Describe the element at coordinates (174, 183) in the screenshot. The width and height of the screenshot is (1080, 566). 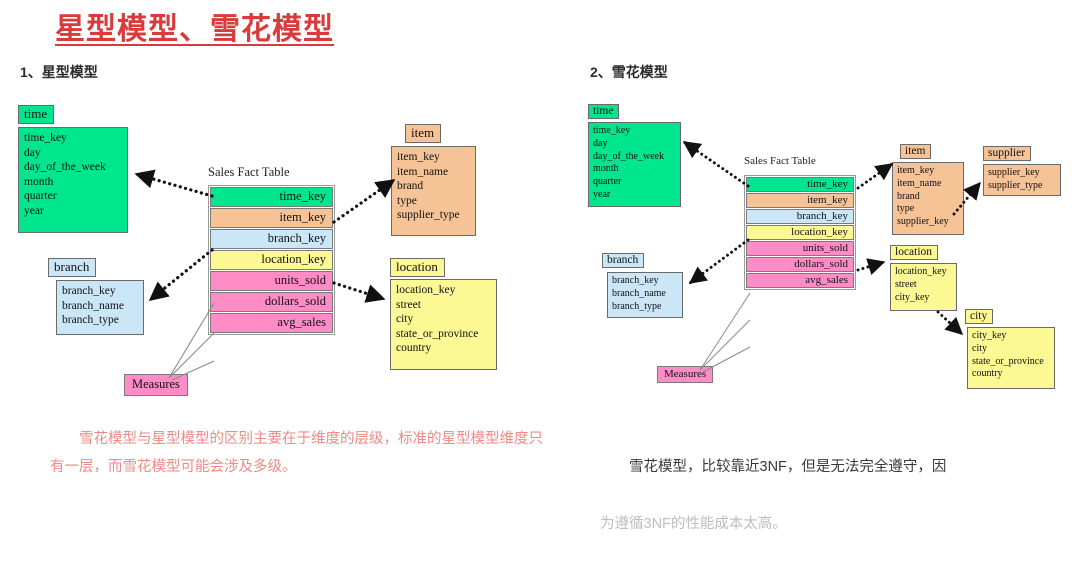
I see `relation-fact-to-time` at that location.